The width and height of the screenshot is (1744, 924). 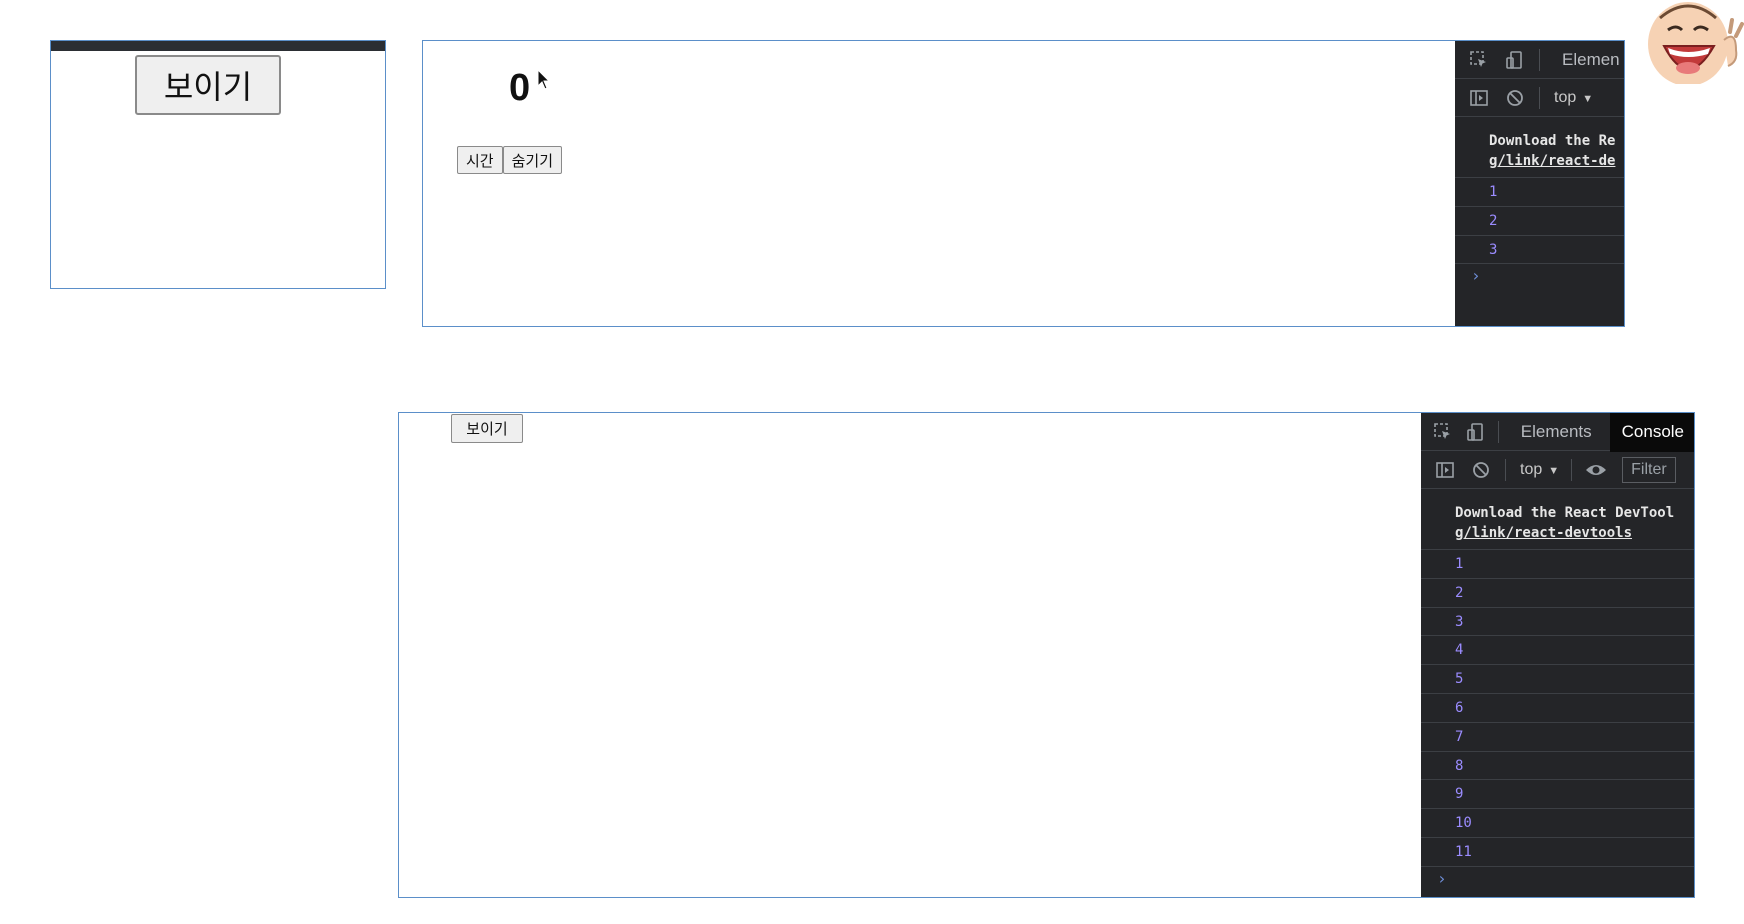 I want to click on devtools-link: g/link/react-de, so click(x=1552, y=161).